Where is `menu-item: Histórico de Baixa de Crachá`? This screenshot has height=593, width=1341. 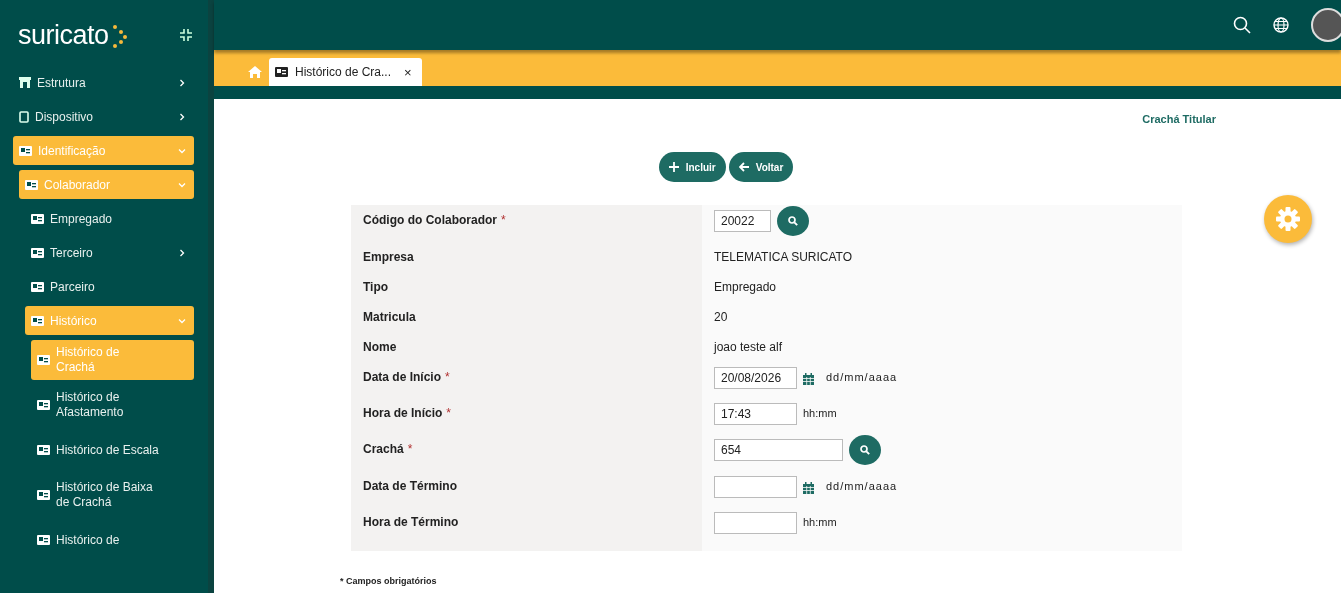 menu-item: Histórico de Baixa de Crachá is located at coordinates (112, 495).